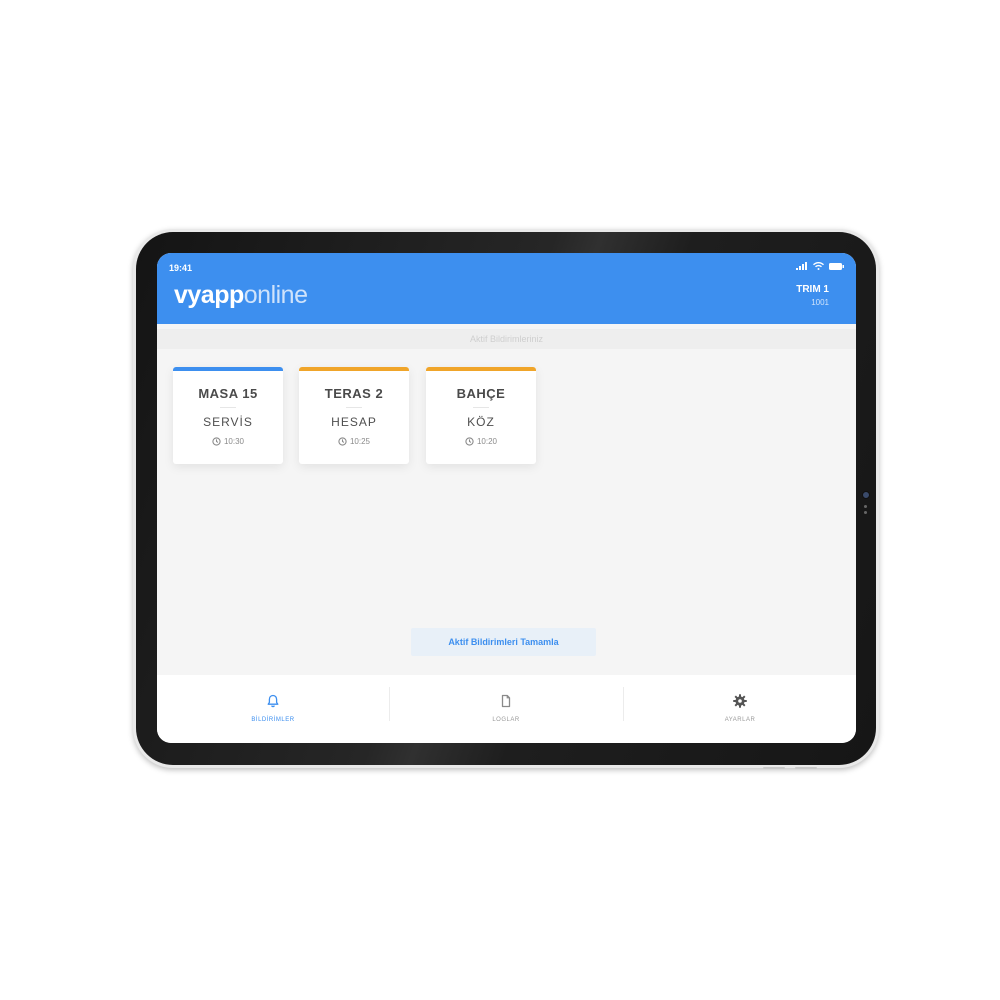  I want to click on card-time-label: 10:20, so click(487, 441).